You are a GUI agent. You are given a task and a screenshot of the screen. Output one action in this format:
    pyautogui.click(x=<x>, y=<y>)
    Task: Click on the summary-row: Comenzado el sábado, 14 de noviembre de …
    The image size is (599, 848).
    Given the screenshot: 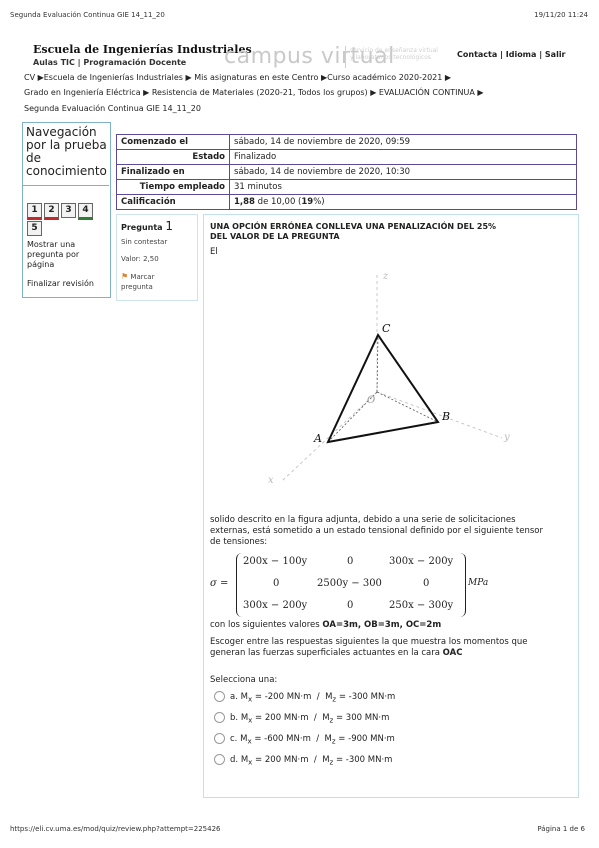 What is the action you would take?
    pyautogui.click(x=346, y=142)
    